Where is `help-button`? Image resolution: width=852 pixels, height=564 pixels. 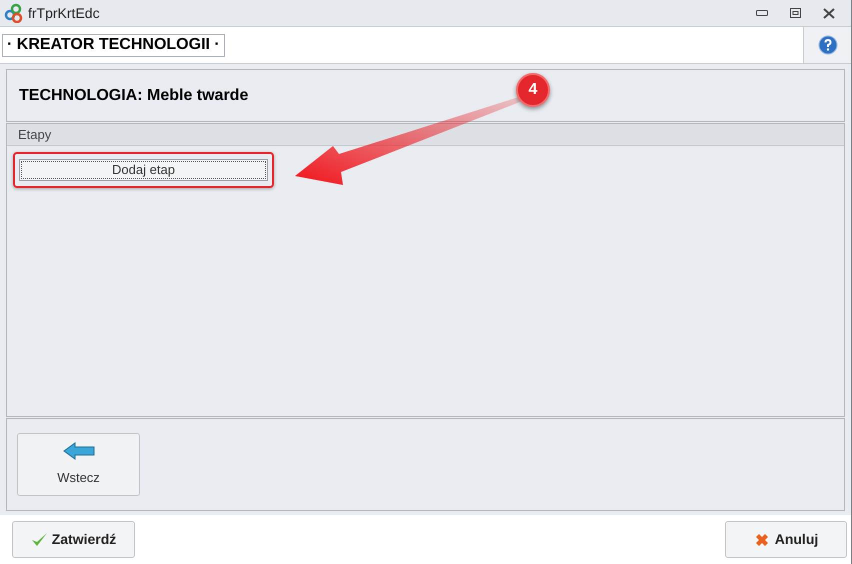
help-button is located at coordinates (827, 45).